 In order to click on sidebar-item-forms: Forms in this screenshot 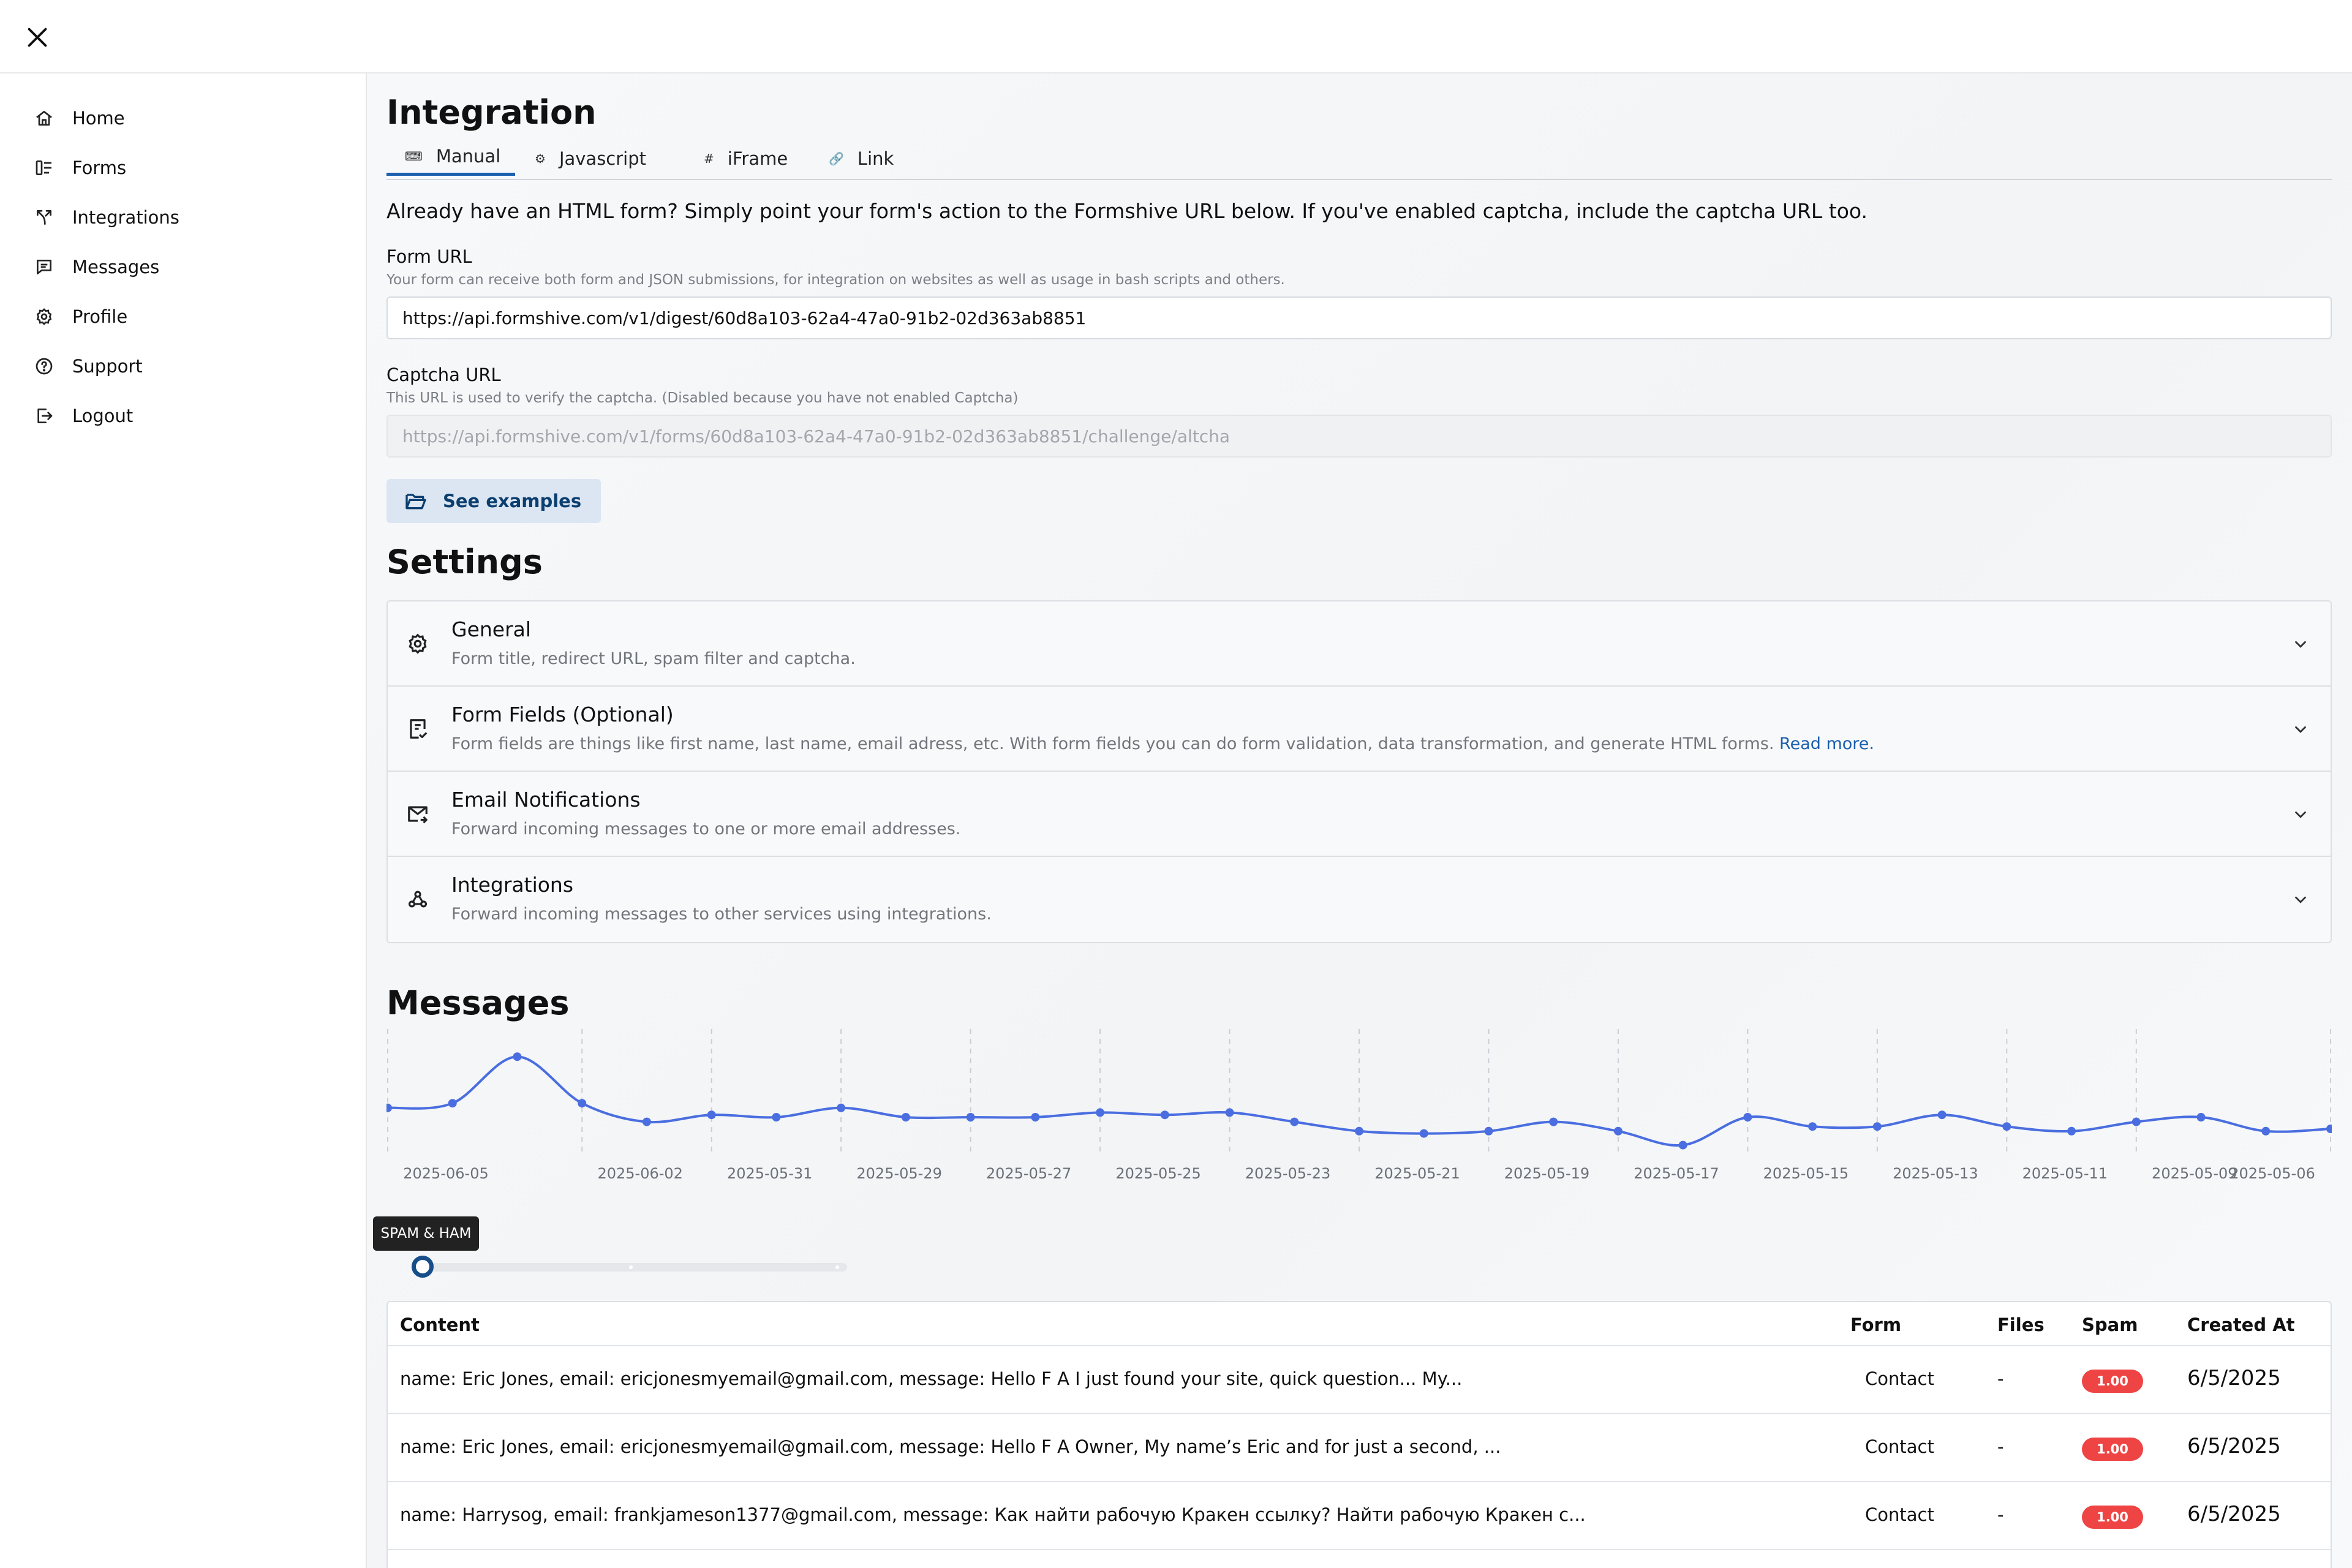, I will do `click(80, 168)`.